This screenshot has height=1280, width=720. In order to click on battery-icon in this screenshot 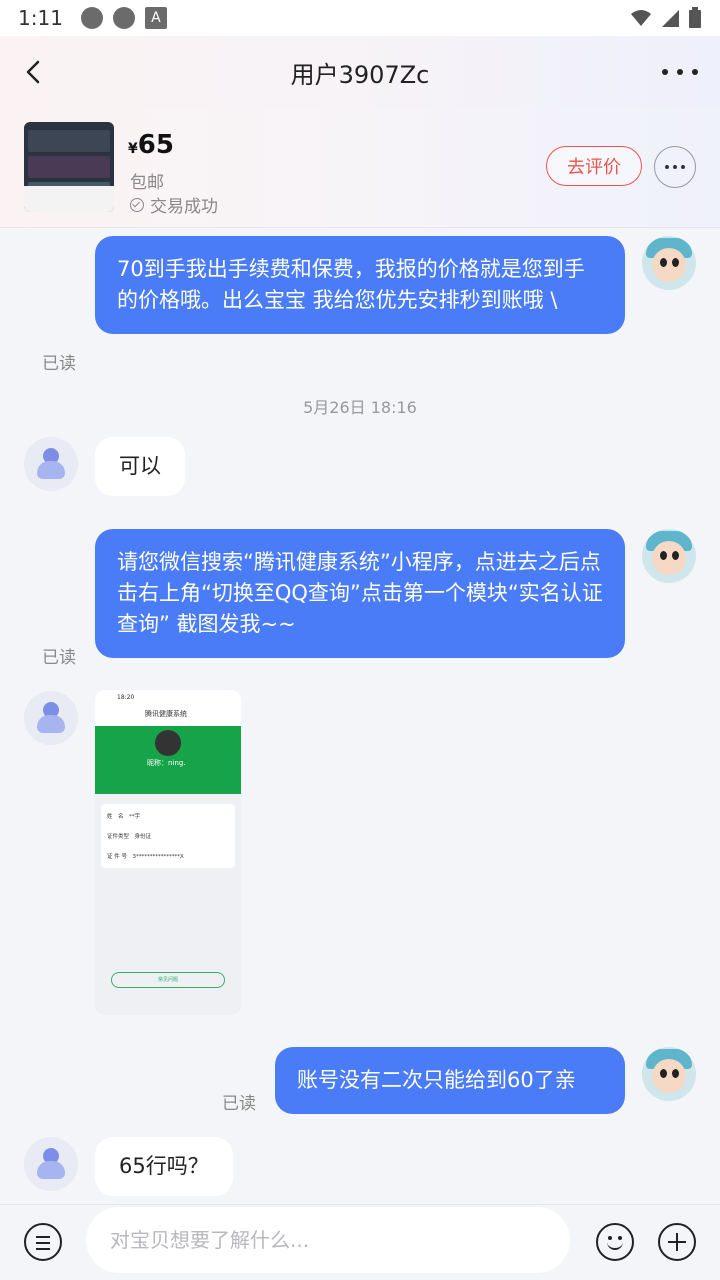, I will do `click(695, 17)`.